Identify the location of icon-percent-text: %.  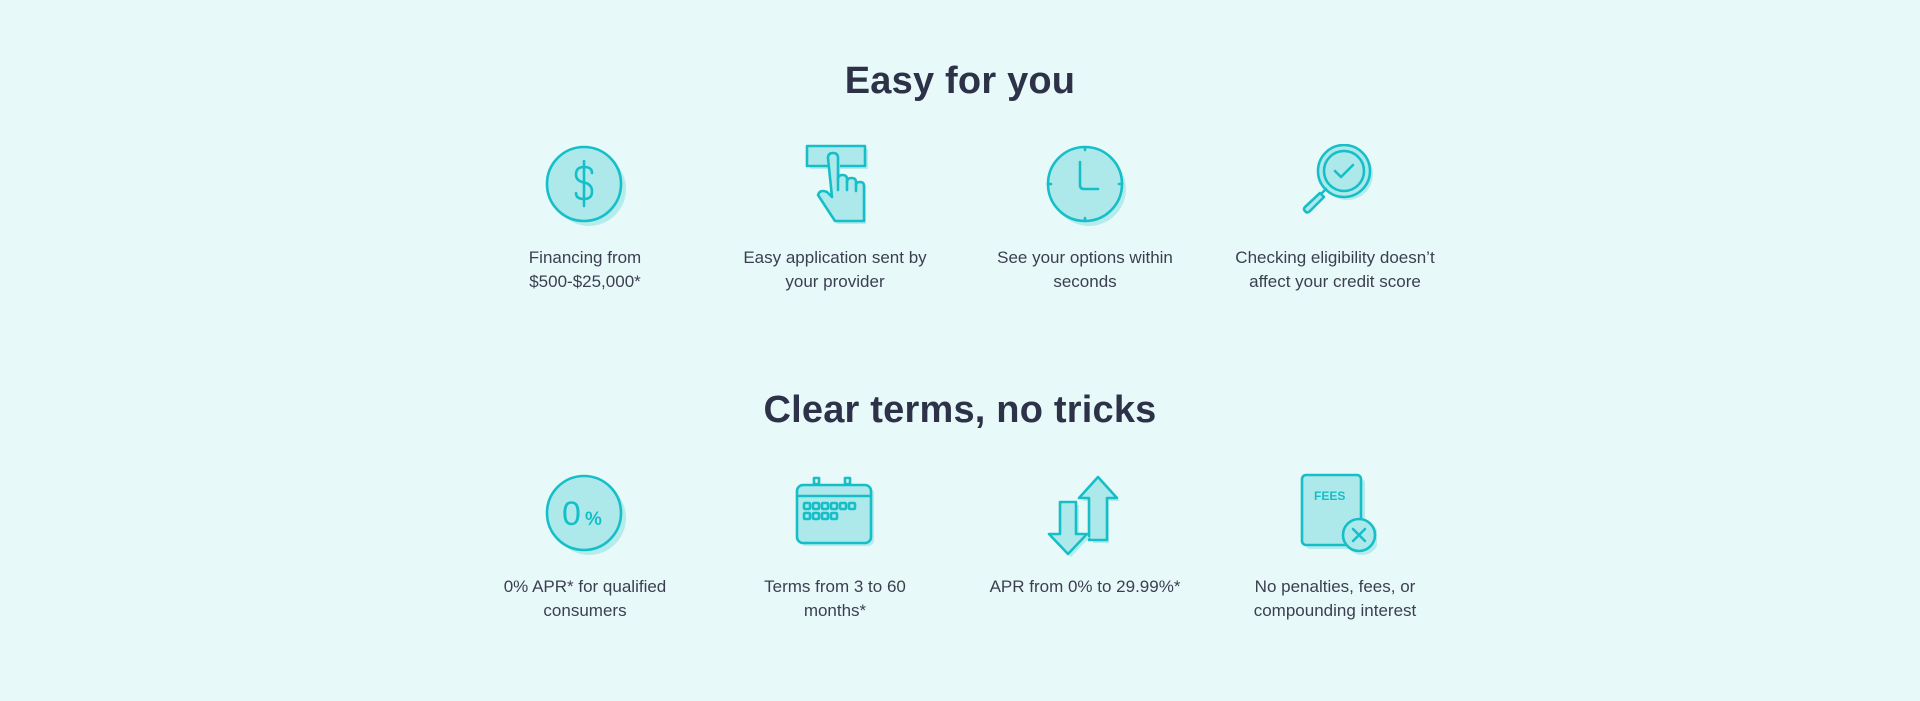
(593, 519).